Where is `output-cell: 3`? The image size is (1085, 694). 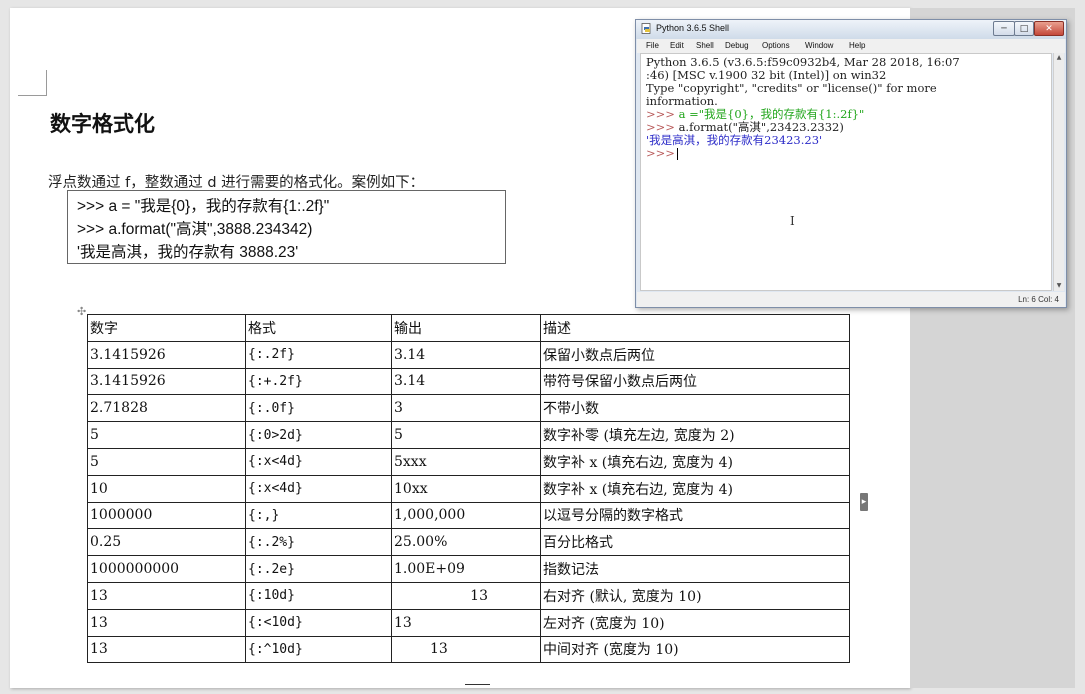 output-cell: 3 is located at coordinates (466, 408).